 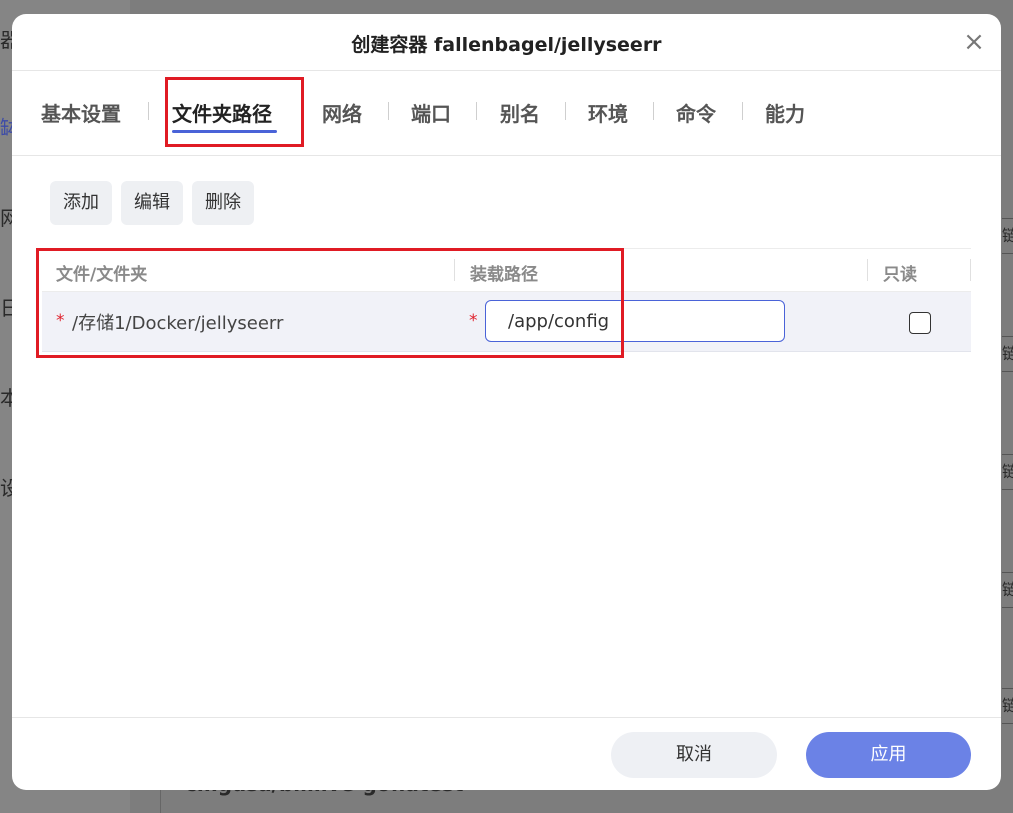 I want to click on dialog-footer: 取消 应用, so click(x=506, y=753).